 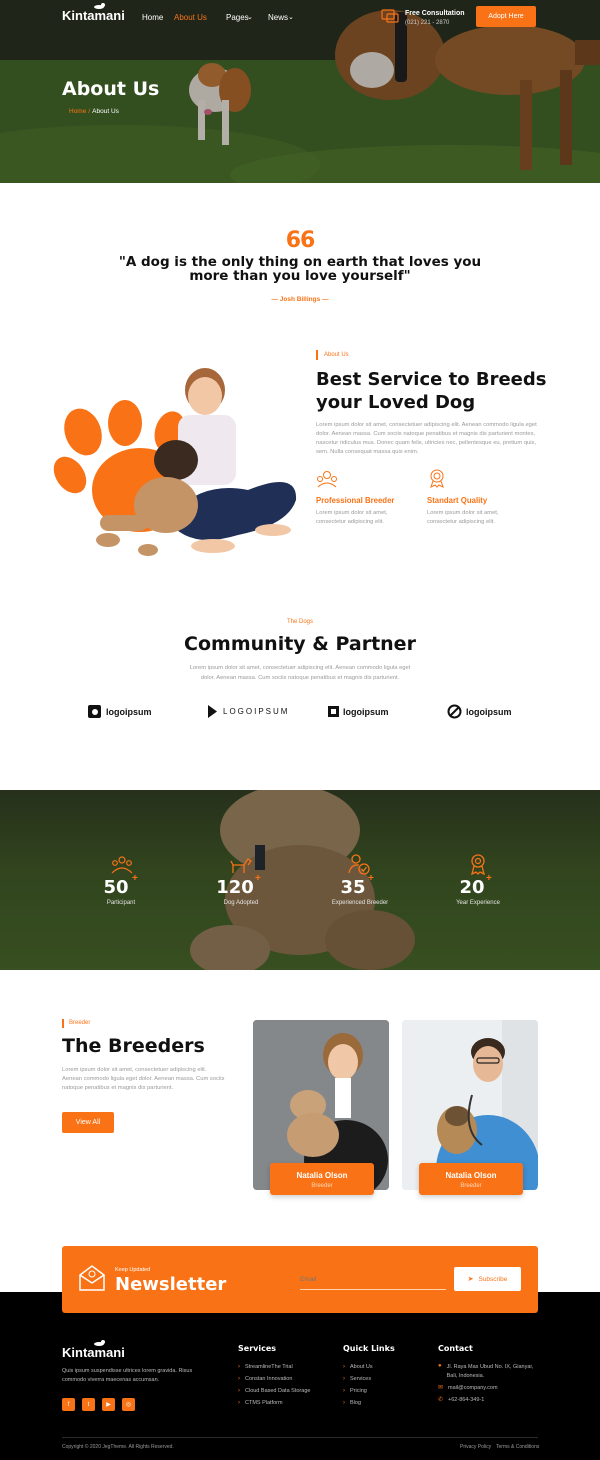 I want to click on privacy-policy-link: Privacy Policy, so click(x=475, y=1447).